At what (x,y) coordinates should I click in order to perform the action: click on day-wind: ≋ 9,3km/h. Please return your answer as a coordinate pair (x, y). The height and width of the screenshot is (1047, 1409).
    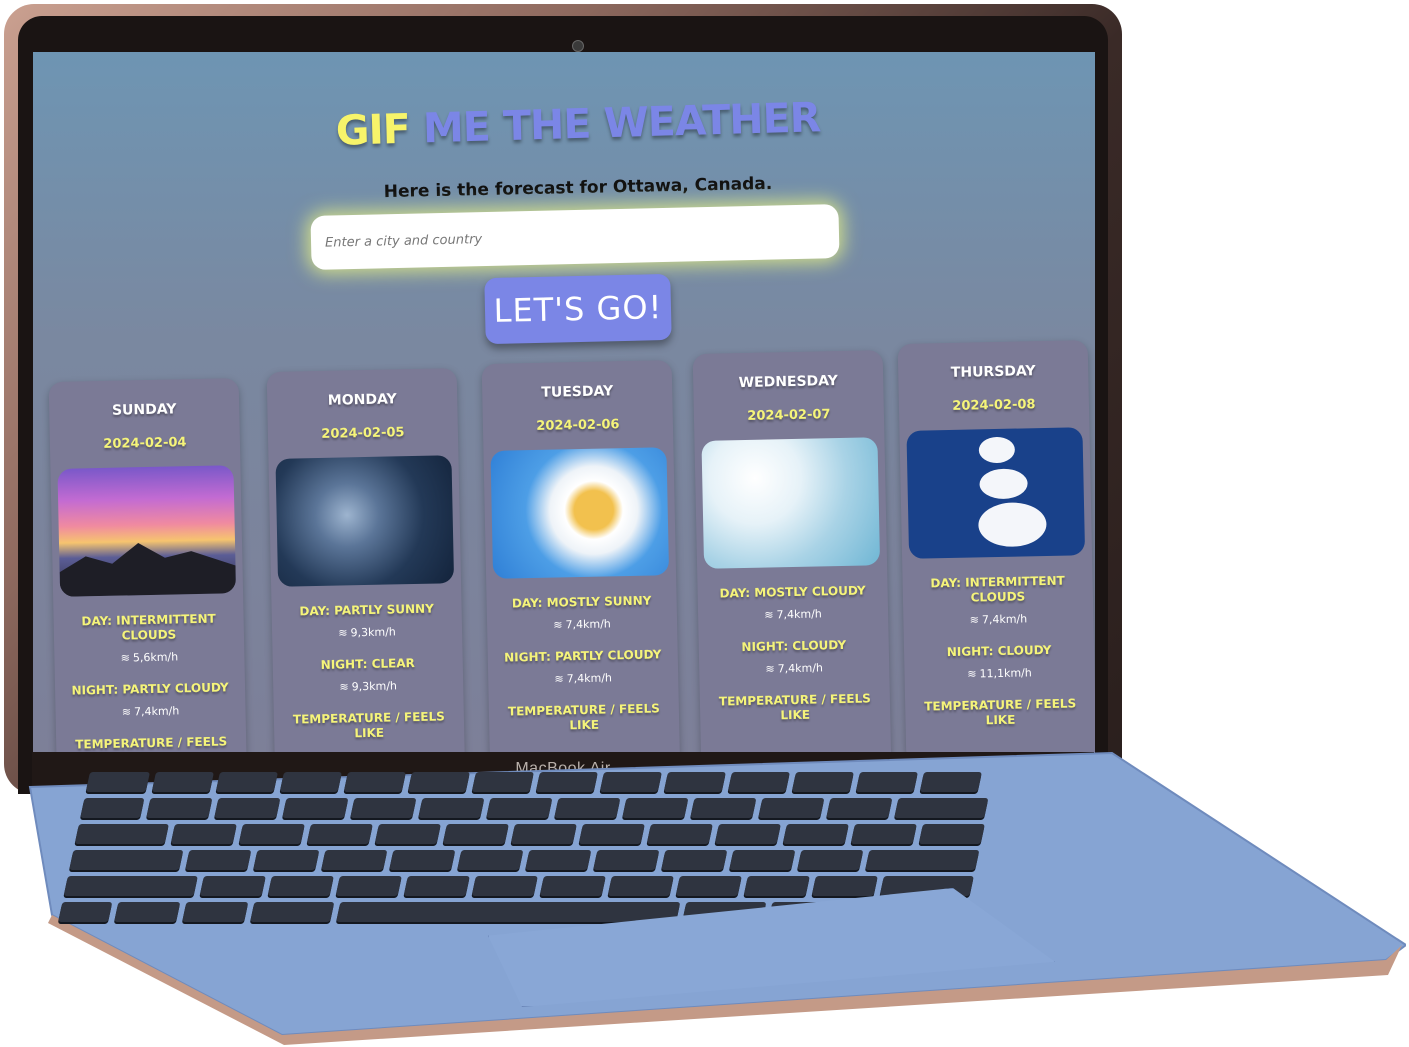
    Looking at the image, I should click on (367, 632).